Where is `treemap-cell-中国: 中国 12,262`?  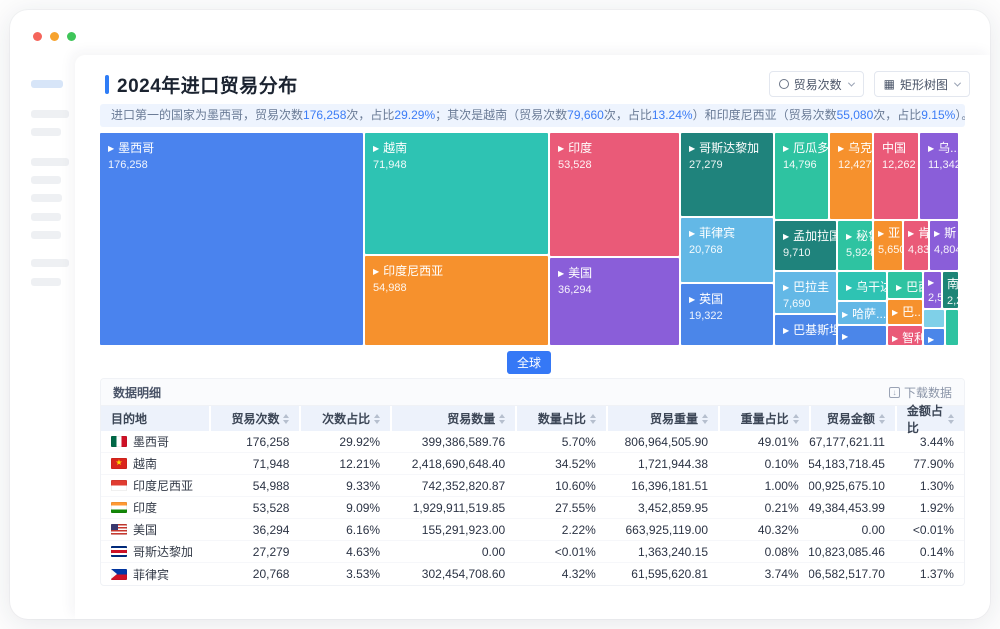 treemap-cell-中国: 中国 12,262 is located at coordinates (896, 176).